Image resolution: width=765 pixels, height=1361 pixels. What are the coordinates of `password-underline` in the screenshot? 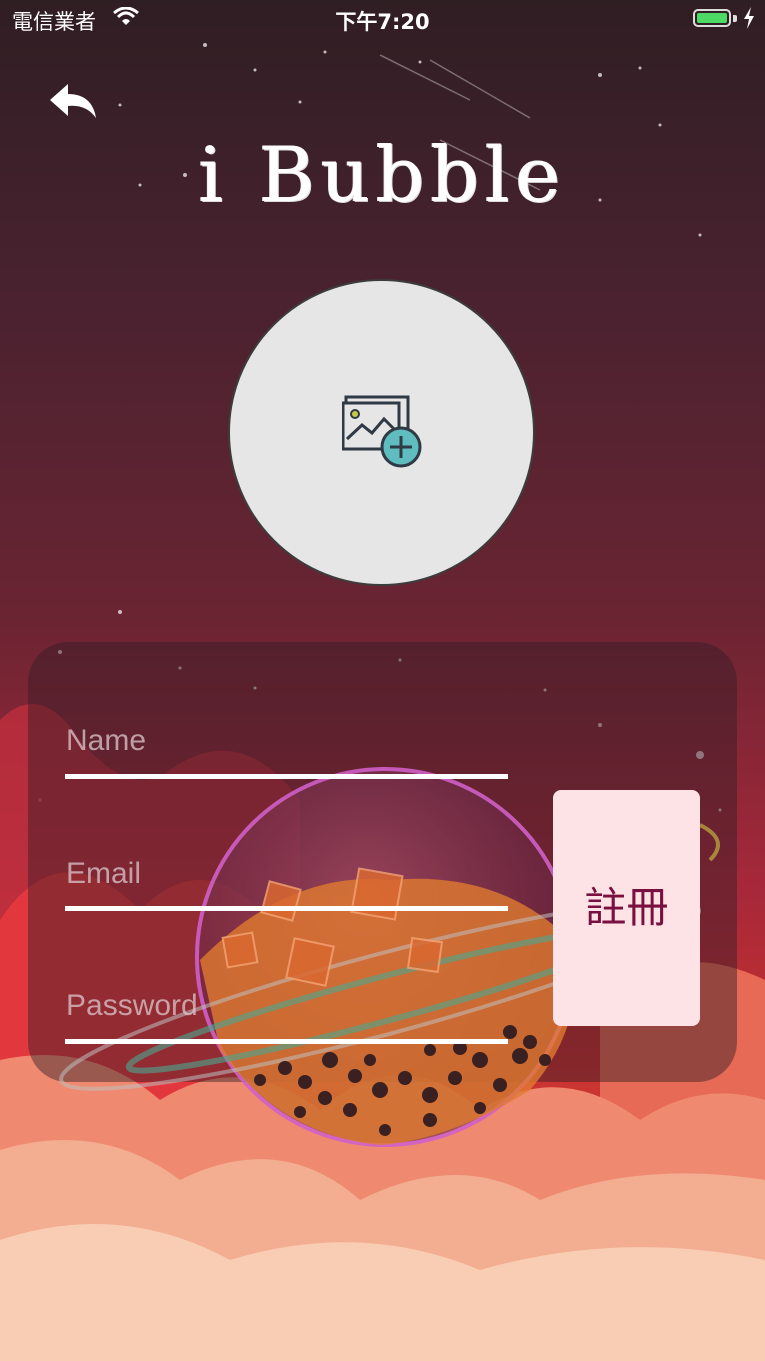 It's located at (286, 1041).